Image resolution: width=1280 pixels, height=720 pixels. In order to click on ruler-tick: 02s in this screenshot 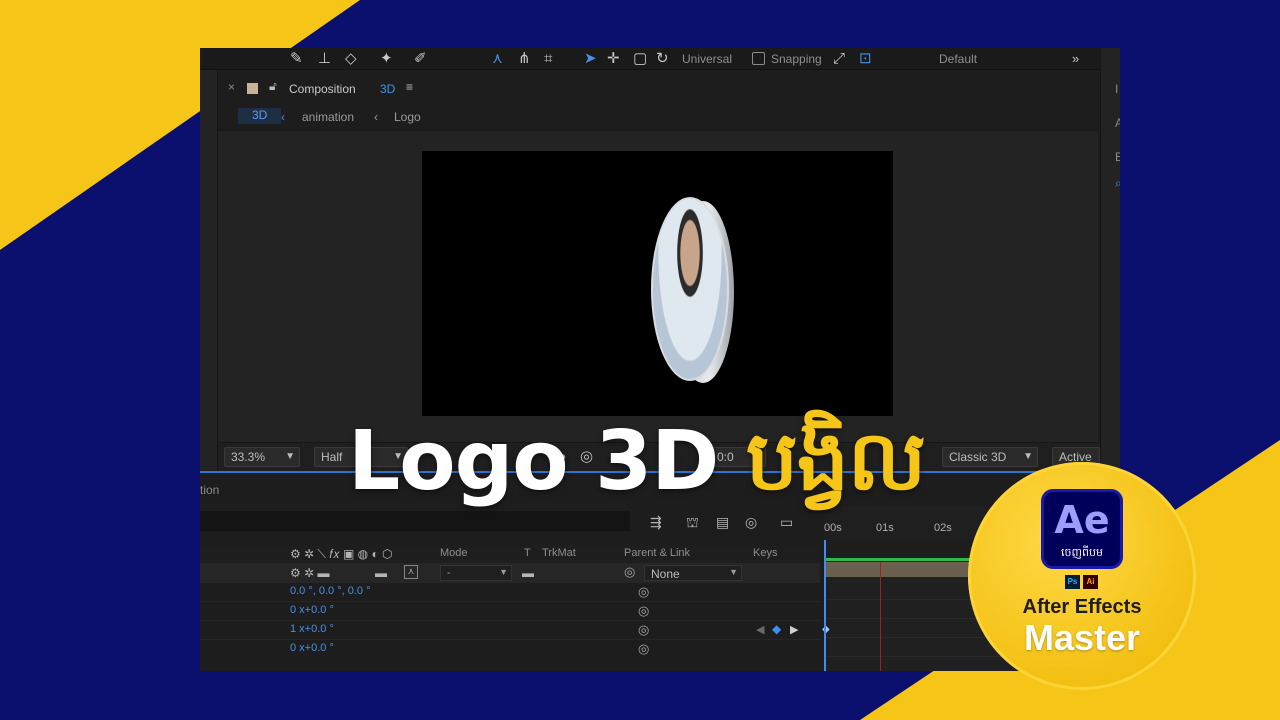, I will do `click(943, 528)`.